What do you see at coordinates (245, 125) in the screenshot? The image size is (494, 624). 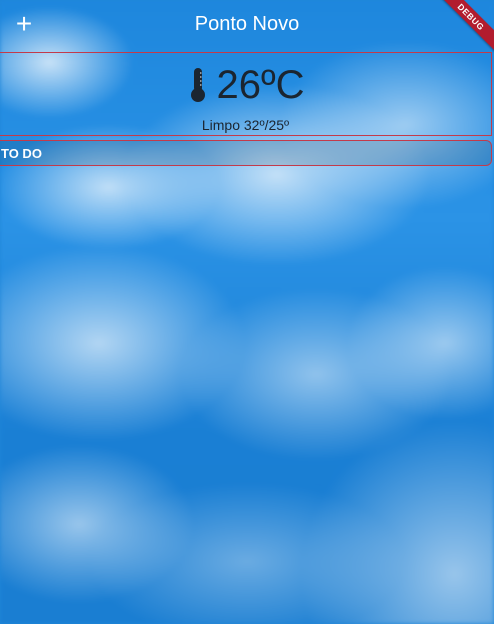 I see `weather-condition: Limpo 32º/25º` at bounding box center [245, 125].